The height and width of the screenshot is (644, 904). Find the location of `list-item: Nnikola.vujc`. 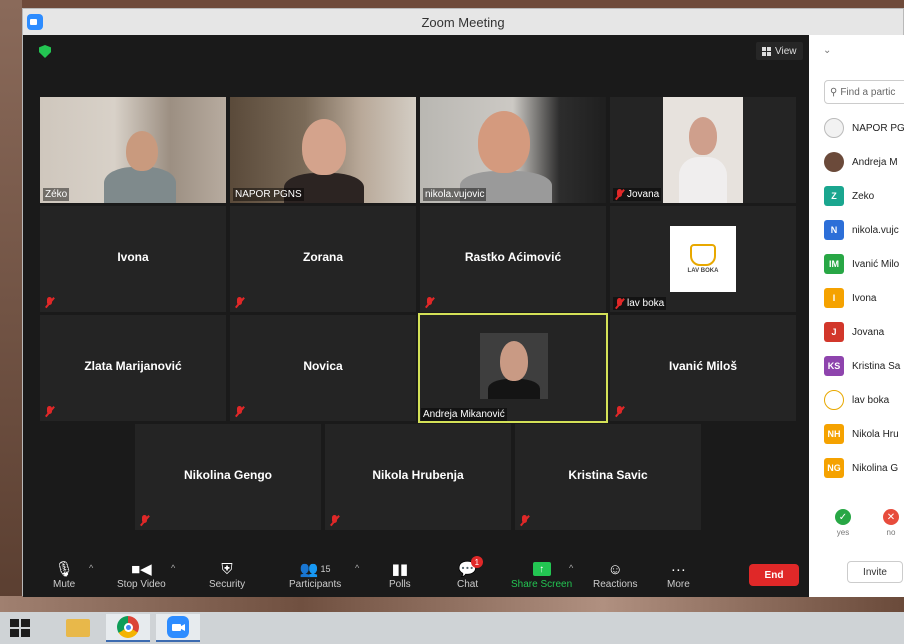

list-item: Nnikola.vujc is located at coordinates (864, 230).